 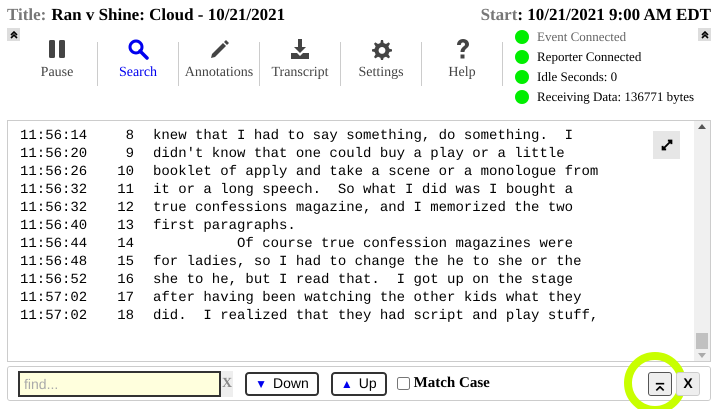 What do you see at coordinates (54, 262) in the screenshot?
I see `timestamp: 11:56:48` at bounding box center [54, 262].